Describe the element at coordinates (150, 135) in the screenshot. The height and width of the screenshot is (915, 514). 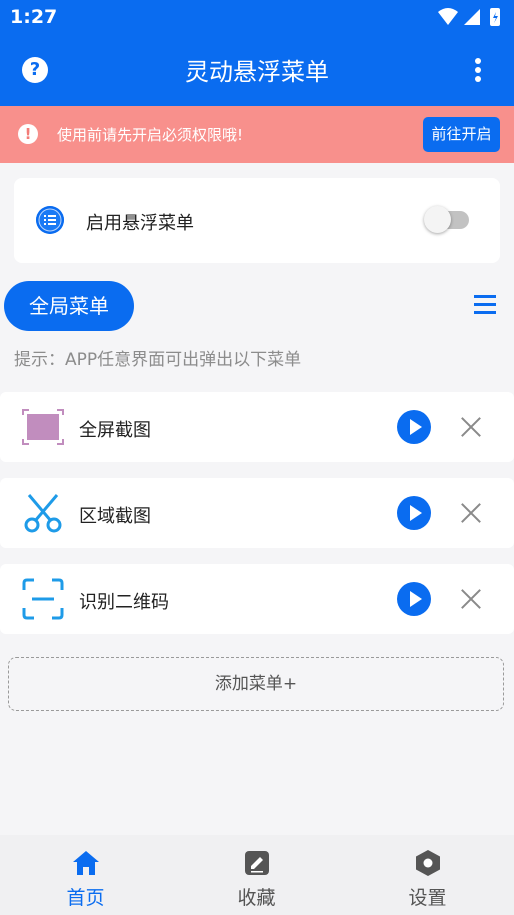
I see `banner-text: 使用前请先开启必须权限哦!` at that location.